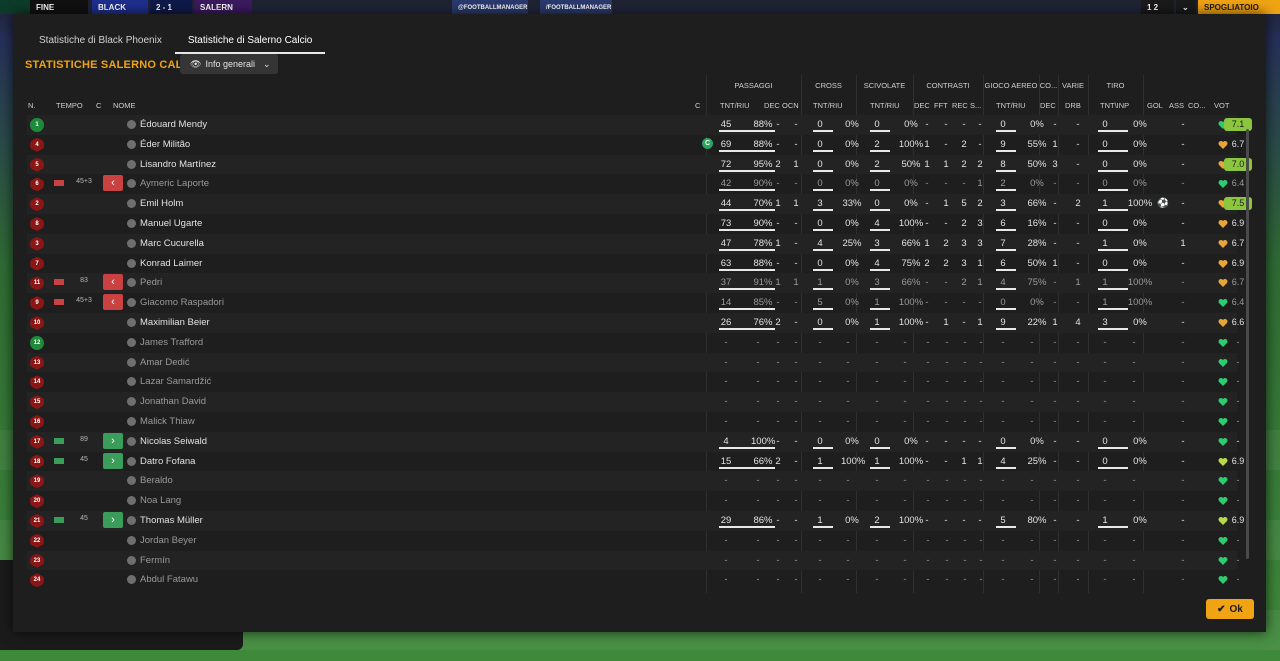 The width and height of the screenshot is (1280, 661). I want to click on player-name: Jonathan David, so click(173, 401).